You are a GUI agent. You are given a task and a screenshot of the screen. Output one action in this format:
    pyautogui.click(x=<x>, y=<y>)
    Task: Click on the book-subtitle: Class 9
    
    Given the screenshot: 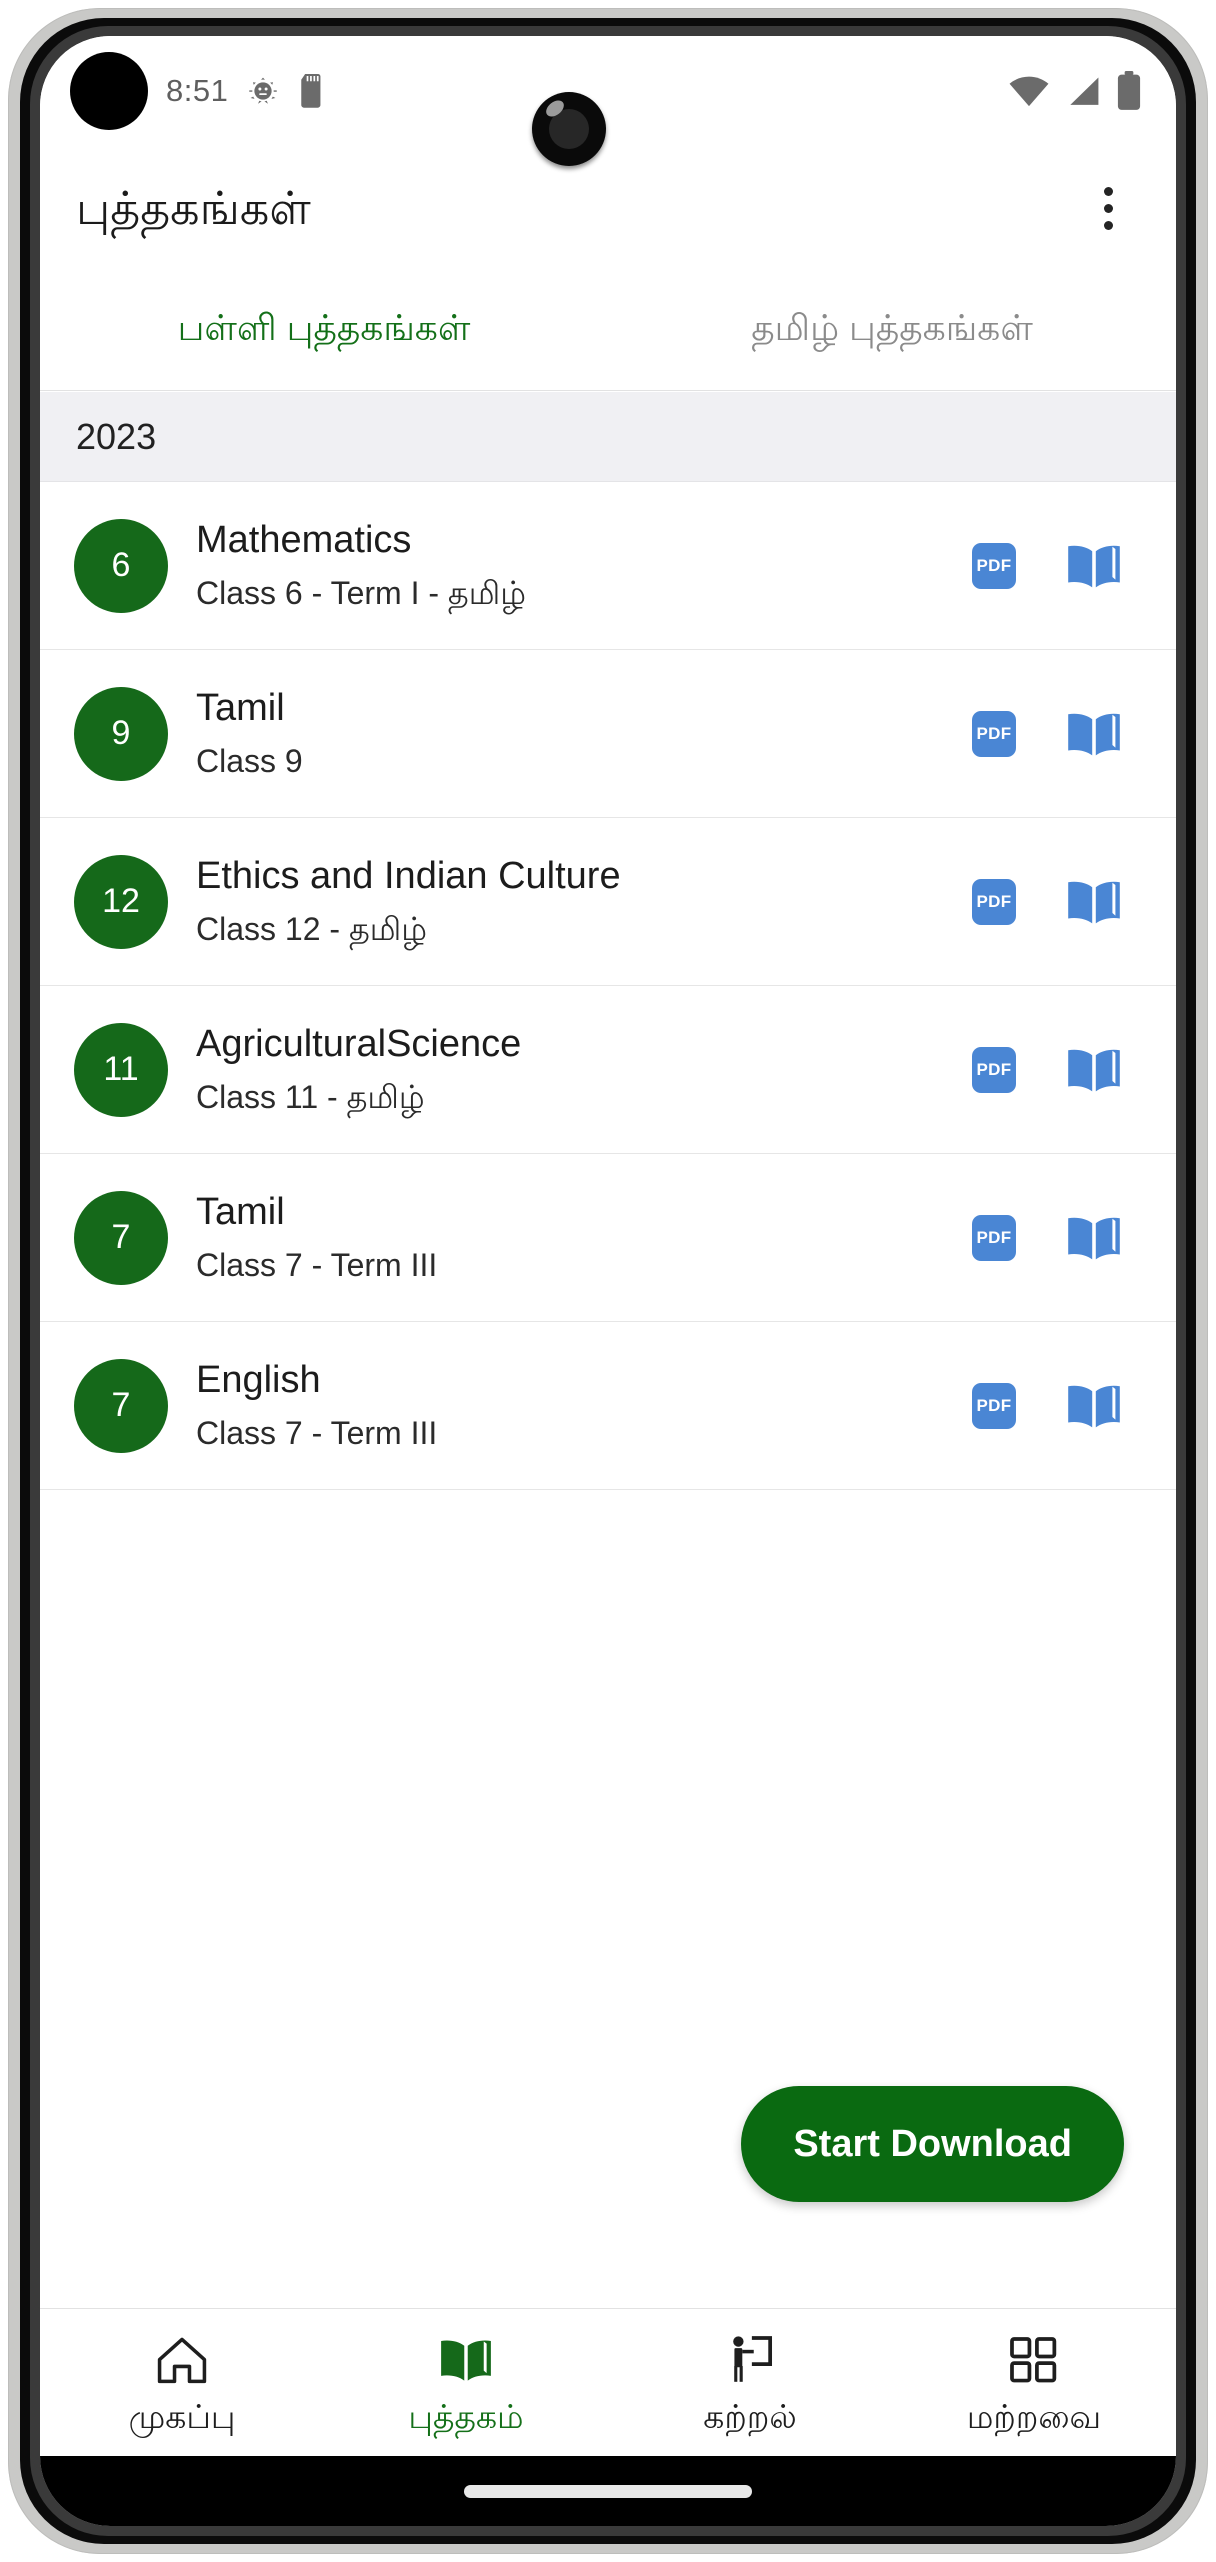 What is the action you would take?
    pyautogui.click(x=249, y=760)
    